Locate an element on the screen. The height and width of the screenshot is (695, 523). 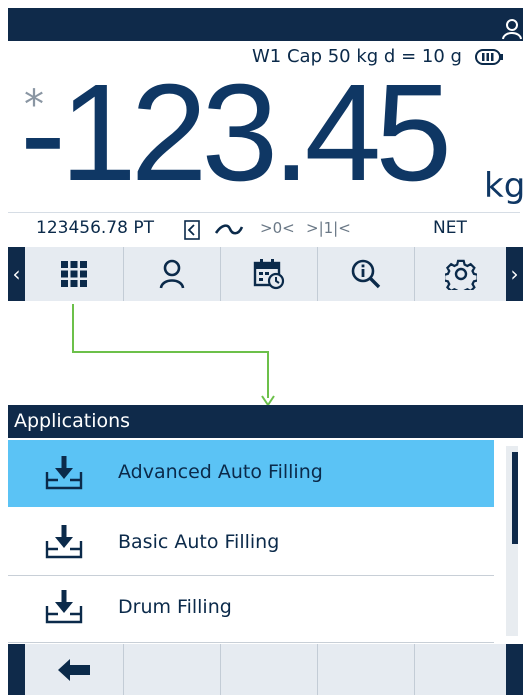
info-search-icon is located at coordinates (366, 274).